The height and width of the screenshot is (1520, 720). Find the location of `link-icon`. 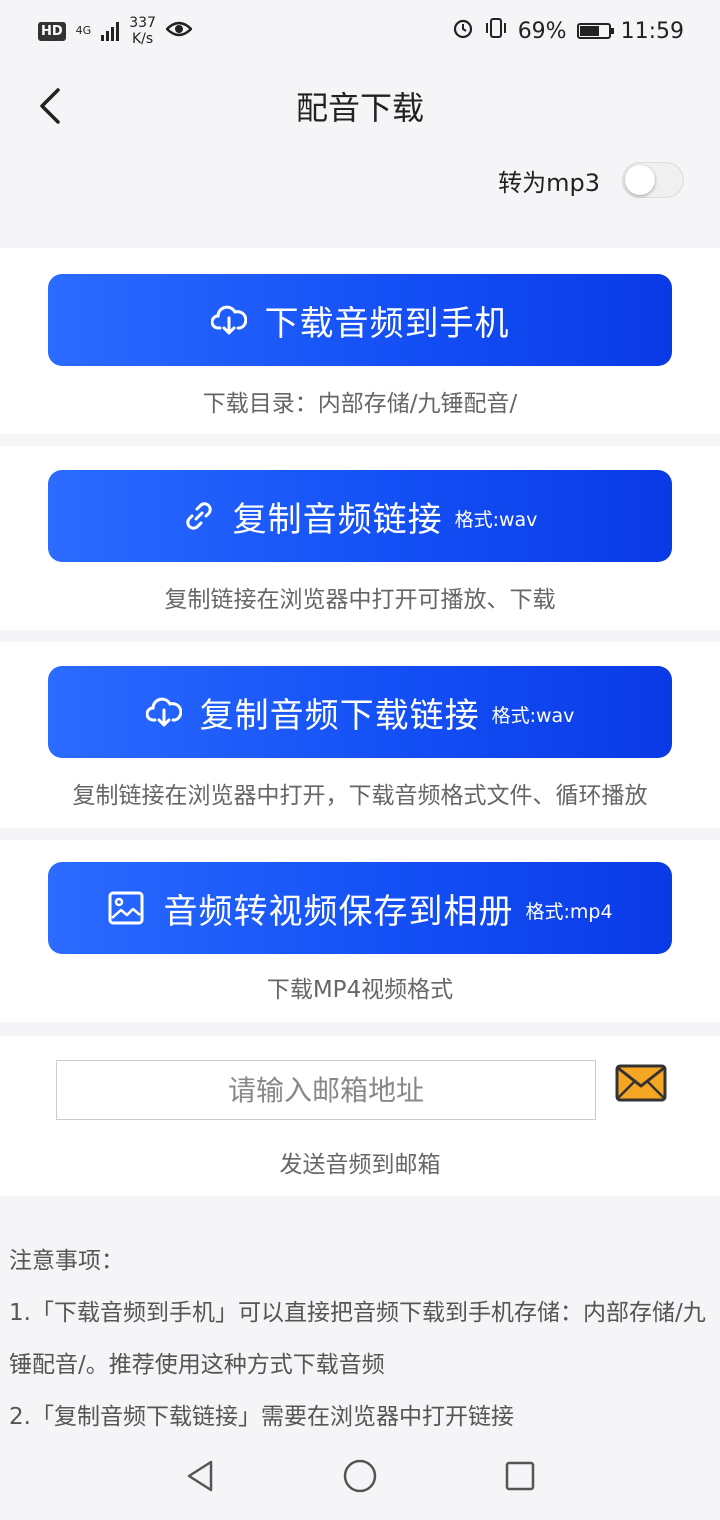

link-icon is located at coordinates (199, 516).